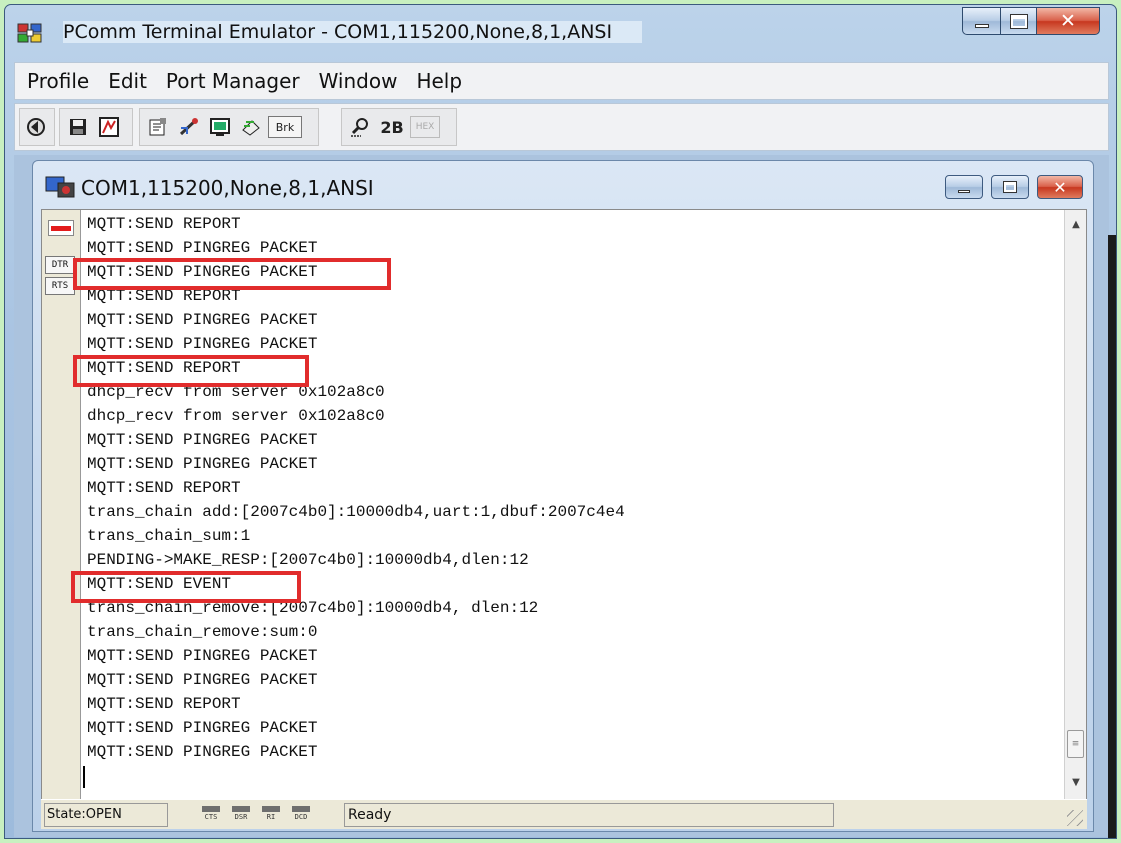 This screenshot has width=1121, height=843. I want to click on toolbar-group-settings: Brk, so click(229, 127).